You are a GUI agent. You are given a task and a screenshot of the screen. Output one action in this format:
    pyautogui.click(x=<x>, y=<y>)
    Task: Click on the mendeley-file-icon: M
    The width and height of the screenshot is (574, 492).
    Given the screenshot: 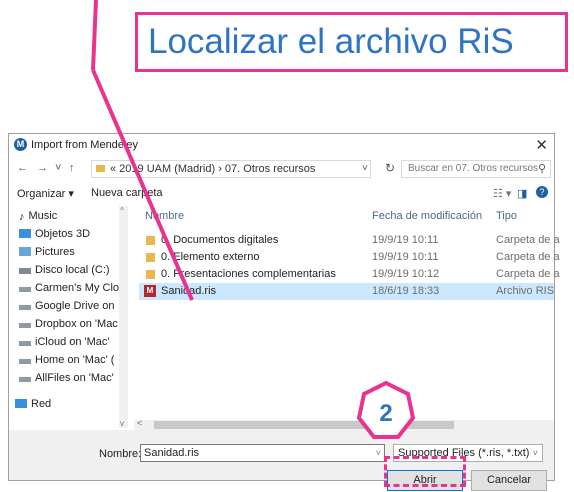 What is the action you would take?
    pyautogui.click(x=150, y=291)
    